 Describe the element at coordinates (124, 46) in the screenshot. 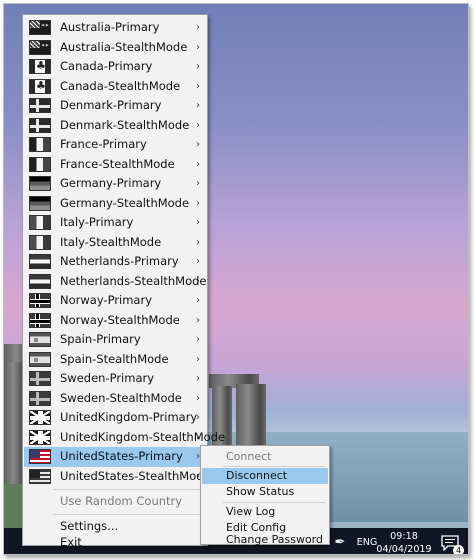

I see `country-menu-label: Australia-StealthMode` at that location.